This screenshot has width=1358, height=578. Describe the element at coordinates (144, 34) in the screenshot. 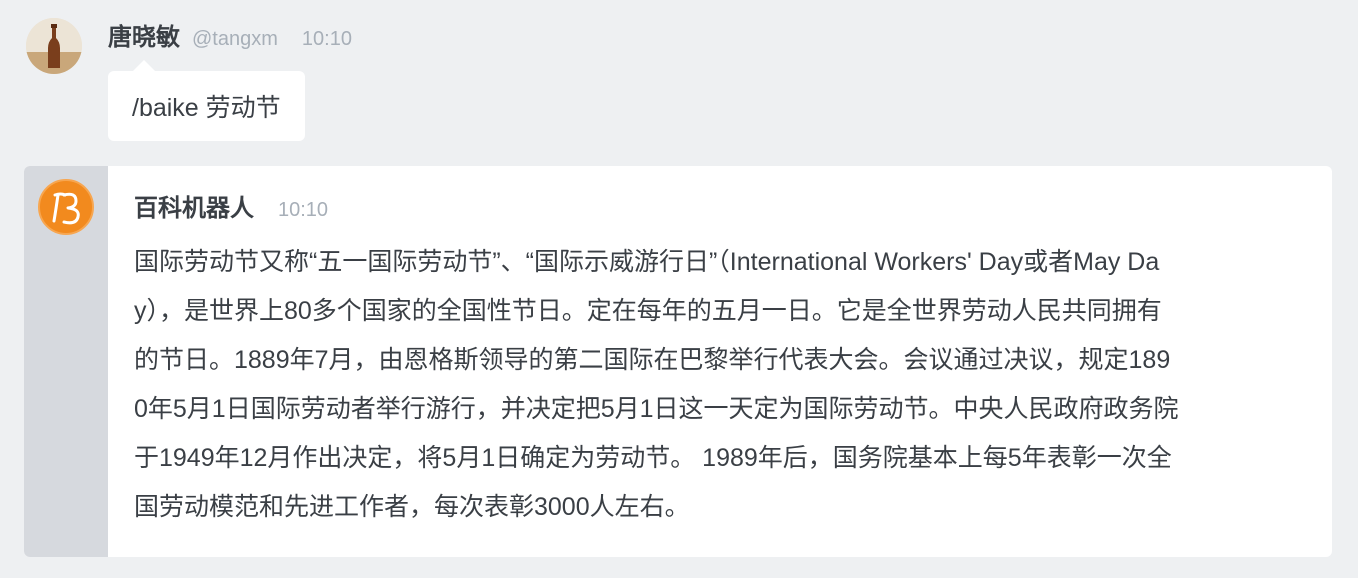

I see `user-name: 唐晓敏` at that location.